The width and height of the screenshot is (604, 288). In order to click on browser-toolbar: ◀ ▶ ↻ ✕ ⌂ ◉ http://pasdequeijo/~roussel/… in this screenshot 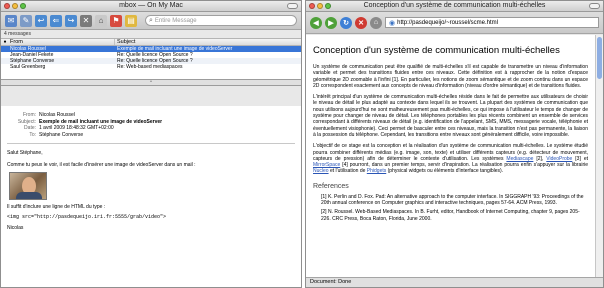, I will do `click(454, 23)`.